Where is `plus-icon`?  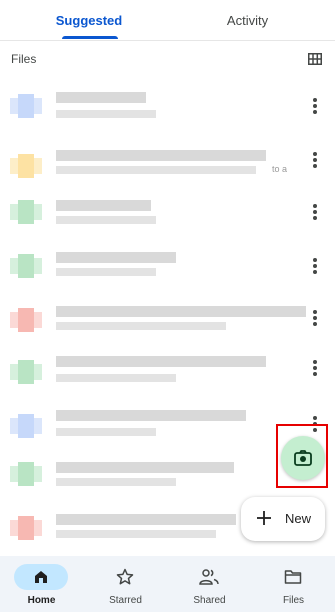 plus-icon is located at coordinates (264, 518).